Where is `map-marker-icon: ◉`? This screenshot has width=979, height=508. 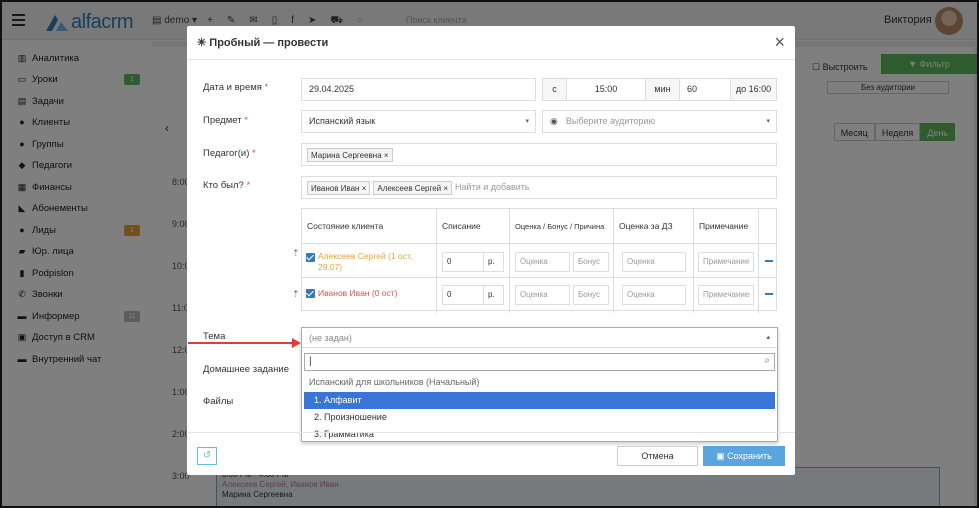 map-marker-icon: ◉ is located at coordinates (554, 121).